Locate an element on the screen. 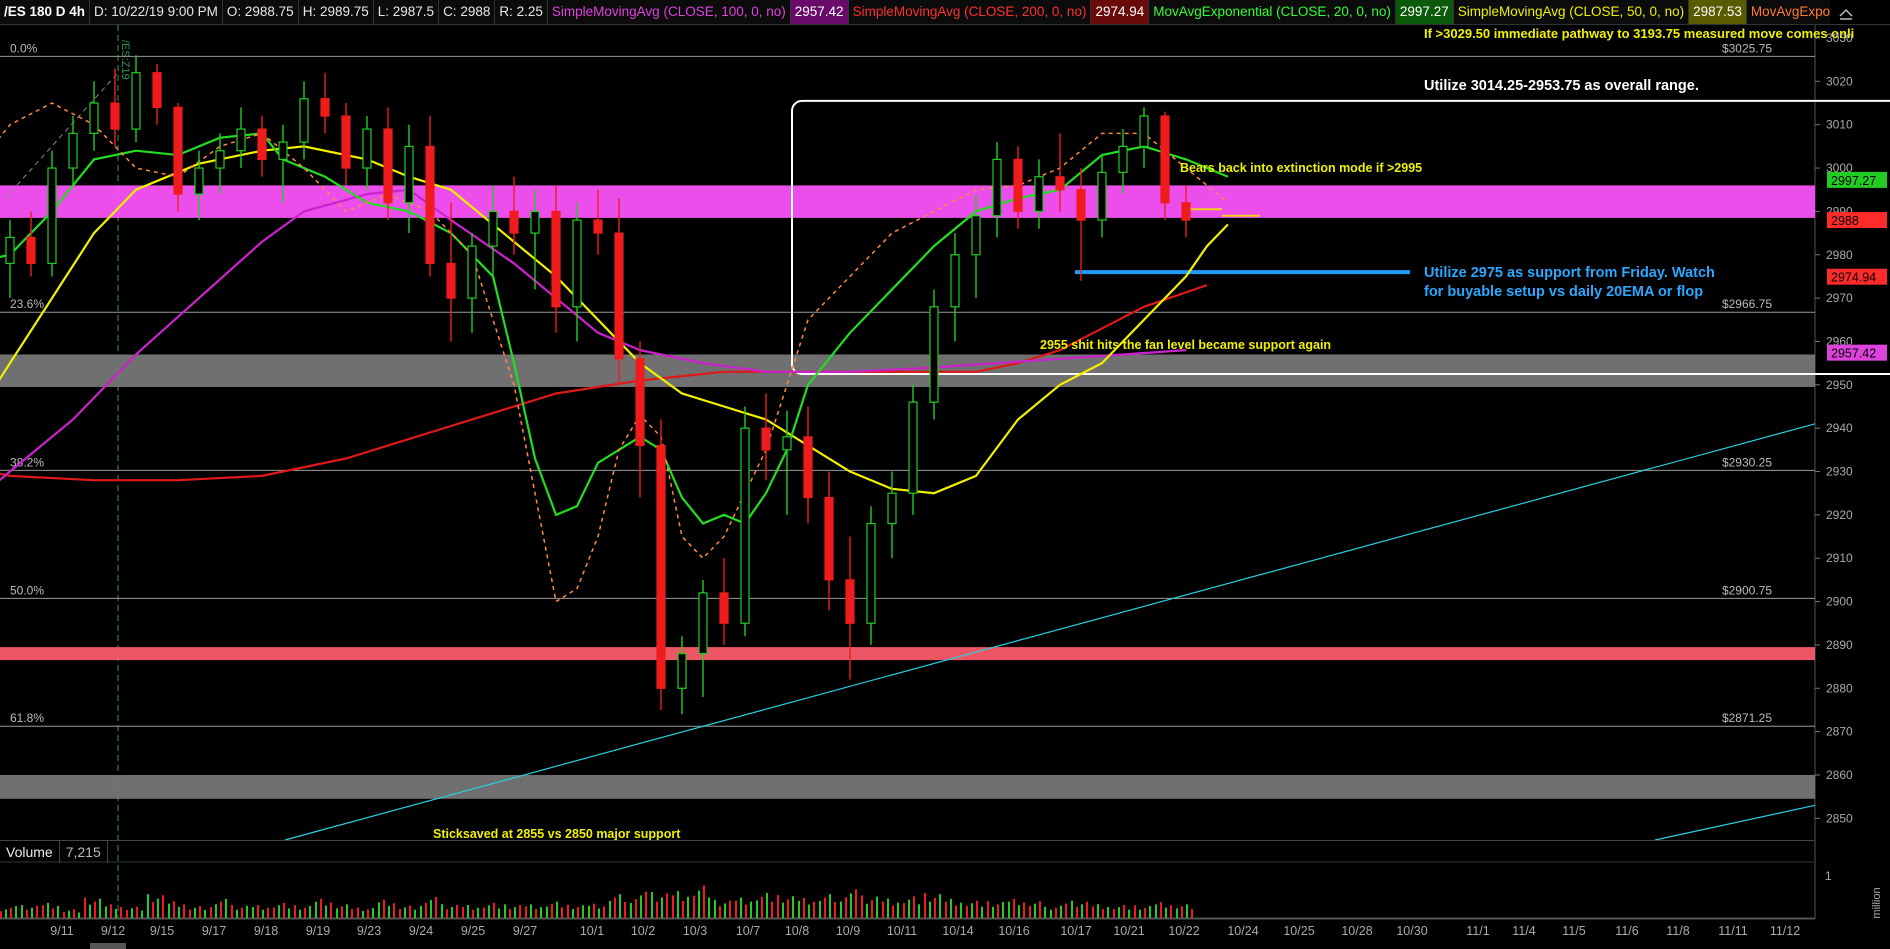 The width and height of the screenshot is (1890, 949). study-sma50-label: SimpleMovingAvg (CLOSE, 50, 0, no) is located at coordinates (1572, 12).